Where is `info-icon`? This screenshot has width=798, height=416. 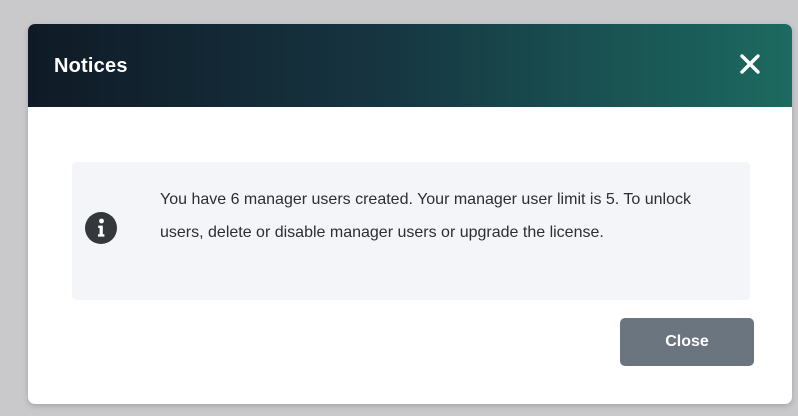
info-icon is located at coordinates (101, 228).